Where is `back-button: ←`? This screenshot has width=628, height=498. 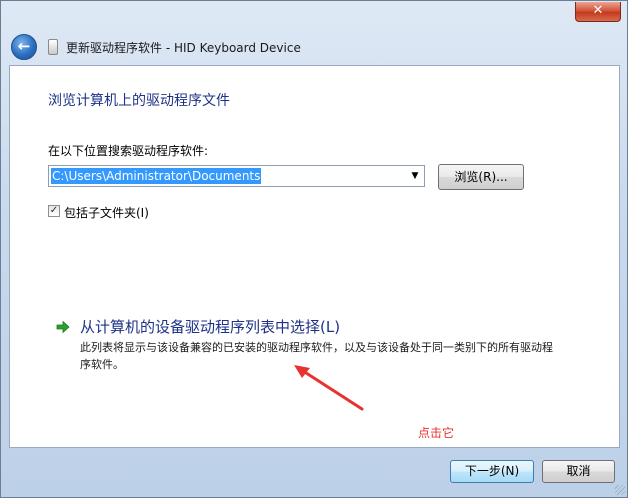
back-button: ← is located at coordinates (24, 47).